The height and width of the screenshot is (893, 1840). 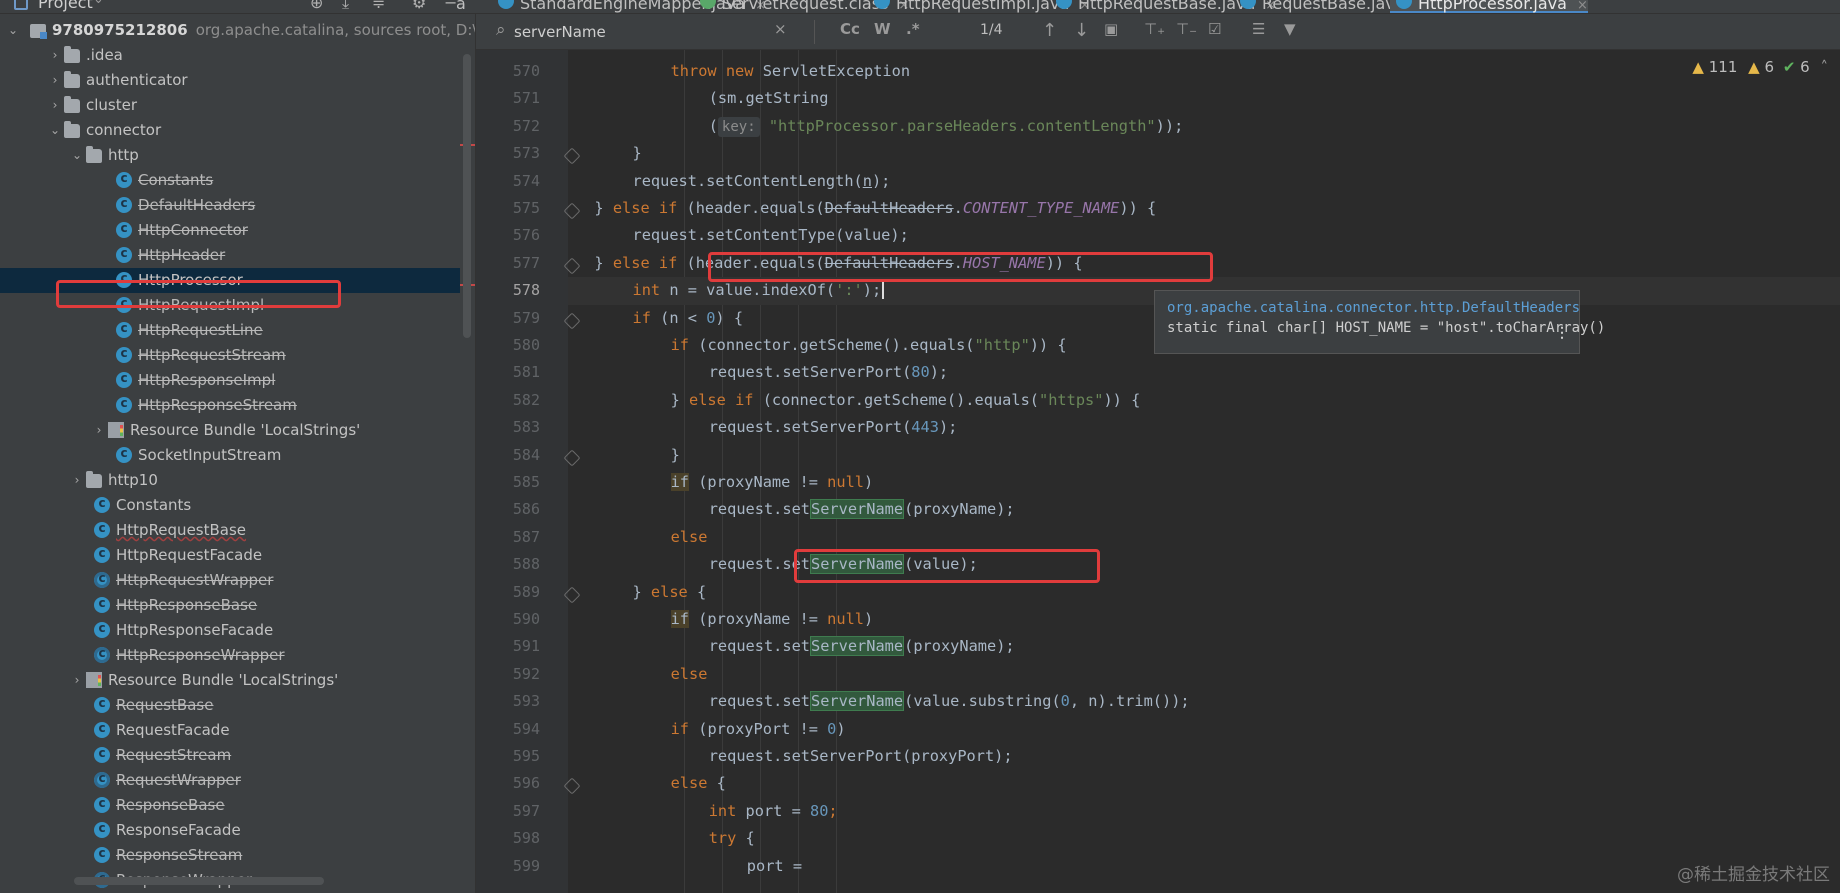 I want to click on tree-item: HttpRequestWrapper, so click(x=230, y=579).